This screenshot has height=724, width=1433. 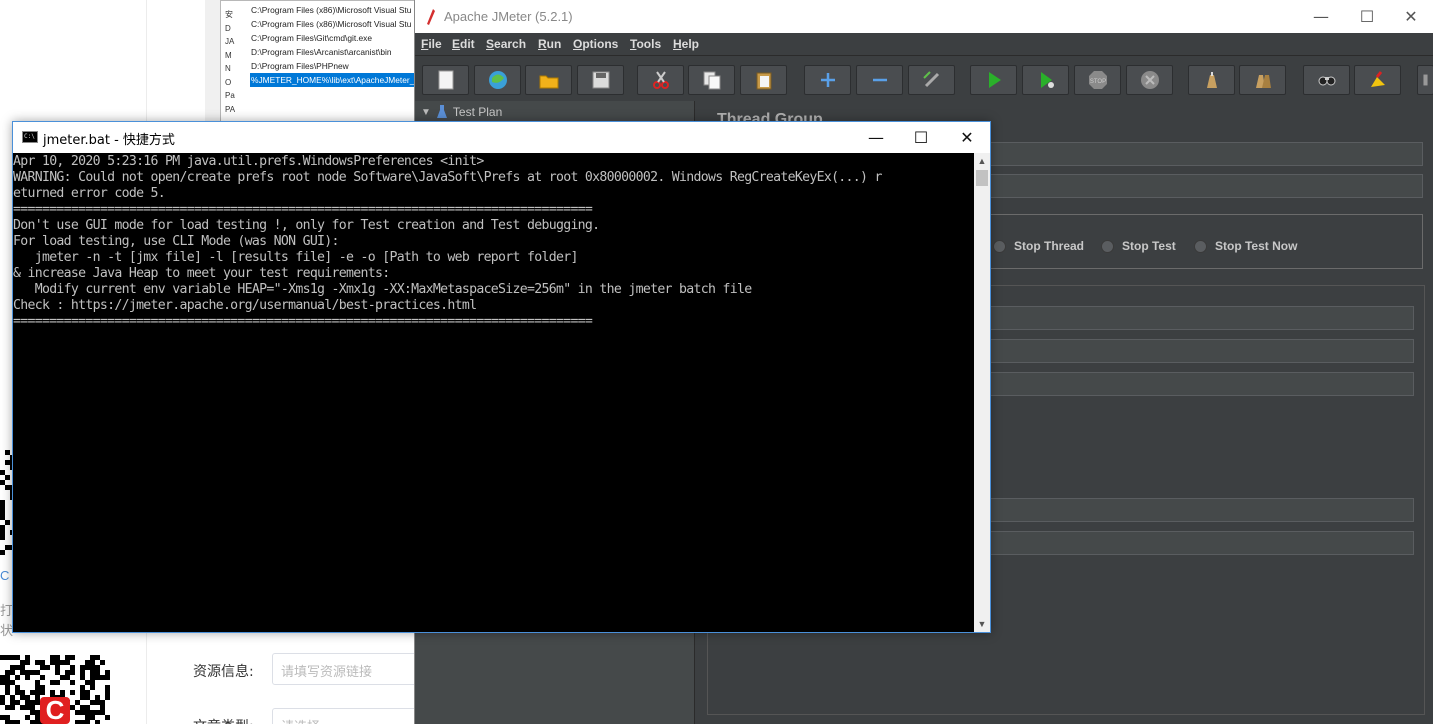 I want to click on variable-name-cell: 安, so click(x=238, y=15).